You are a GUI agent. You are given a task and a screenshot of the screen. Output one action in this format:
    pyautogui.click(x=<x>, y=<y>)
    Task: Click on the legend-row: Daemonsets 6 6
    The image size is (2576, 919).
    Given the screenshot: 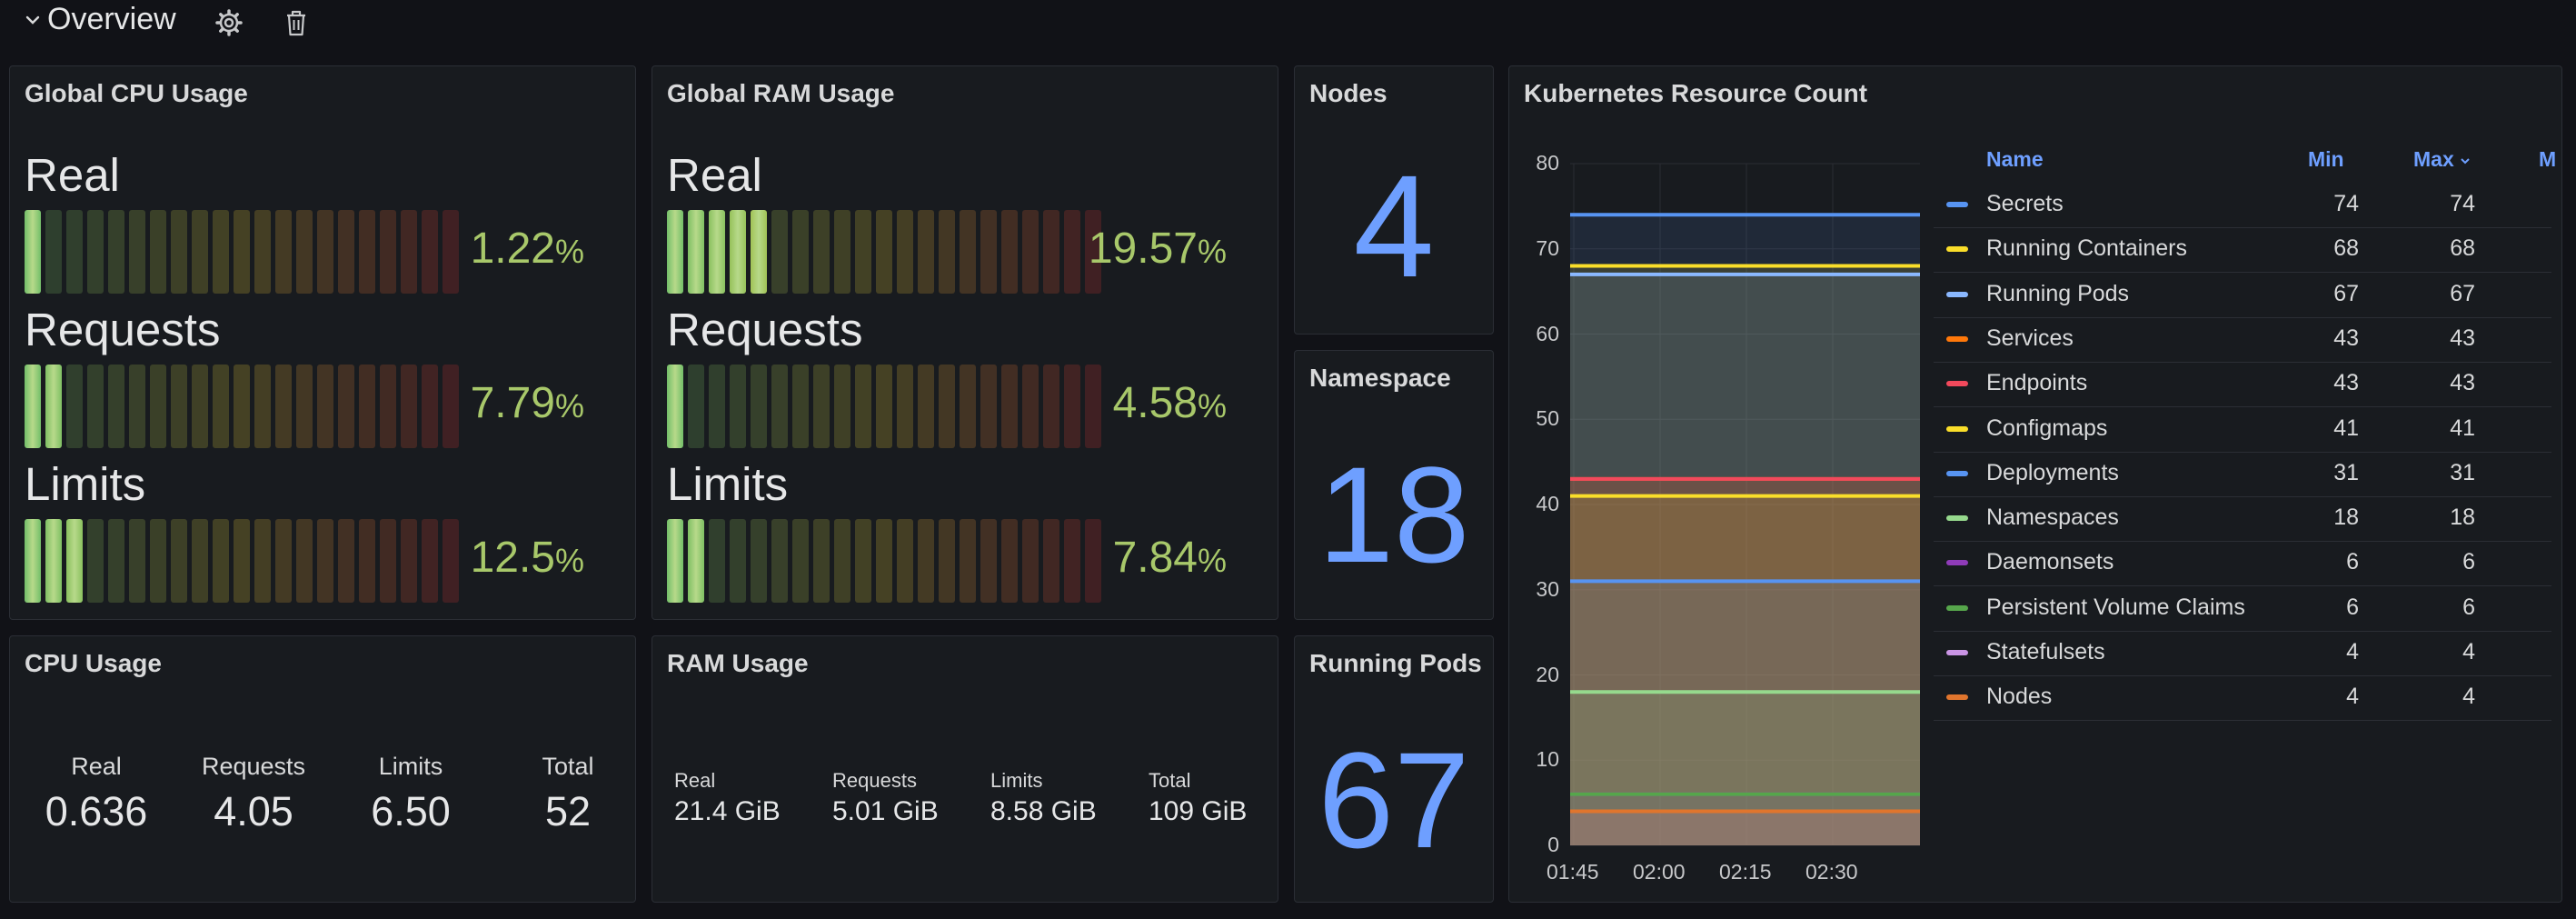 What is the action you would take?
    pyautogui.click(x=2242, y=564)
    